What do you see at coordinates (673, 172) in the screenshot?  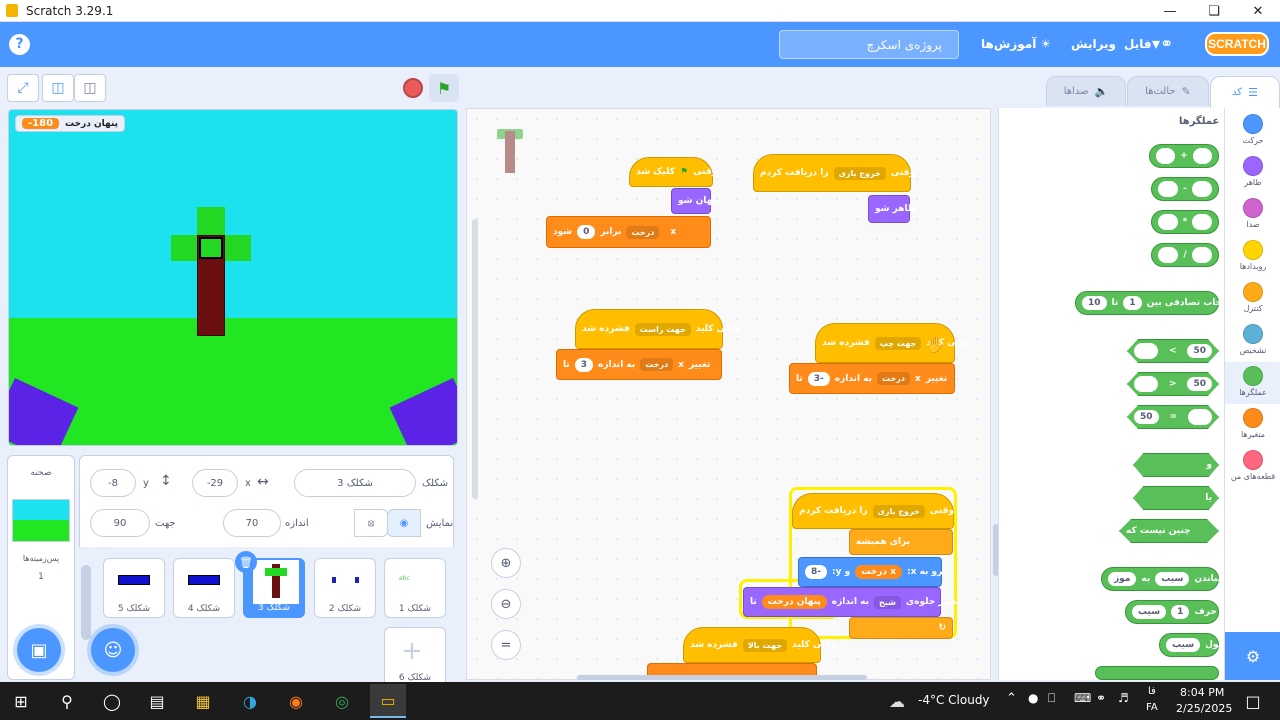 I see `when-flag-clicked-block: وقتی ⚑ کلیک شد` at bounding box center [673, 172].